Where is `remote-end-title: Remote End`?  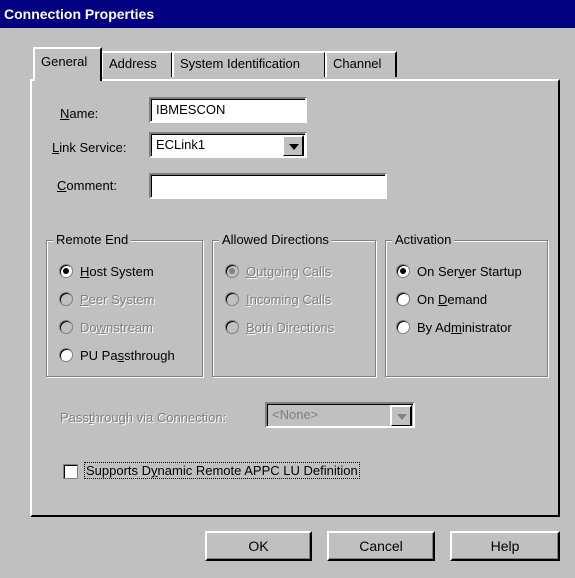 remote-end-title: Remote End is located at coordinates (92, 239).